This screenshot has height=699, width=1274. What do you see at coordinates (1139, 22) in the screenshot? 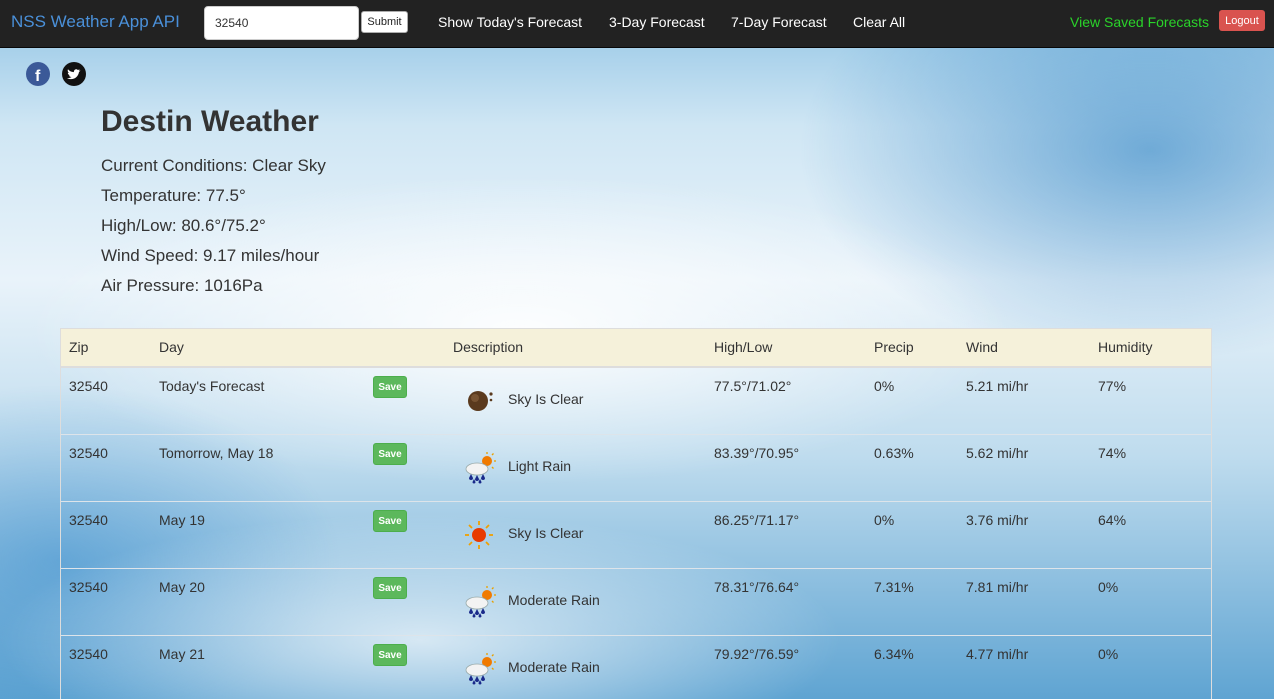
I see `nav-saved-forecasts: View Saved Forecasts` at bounding box center [1139, 22].